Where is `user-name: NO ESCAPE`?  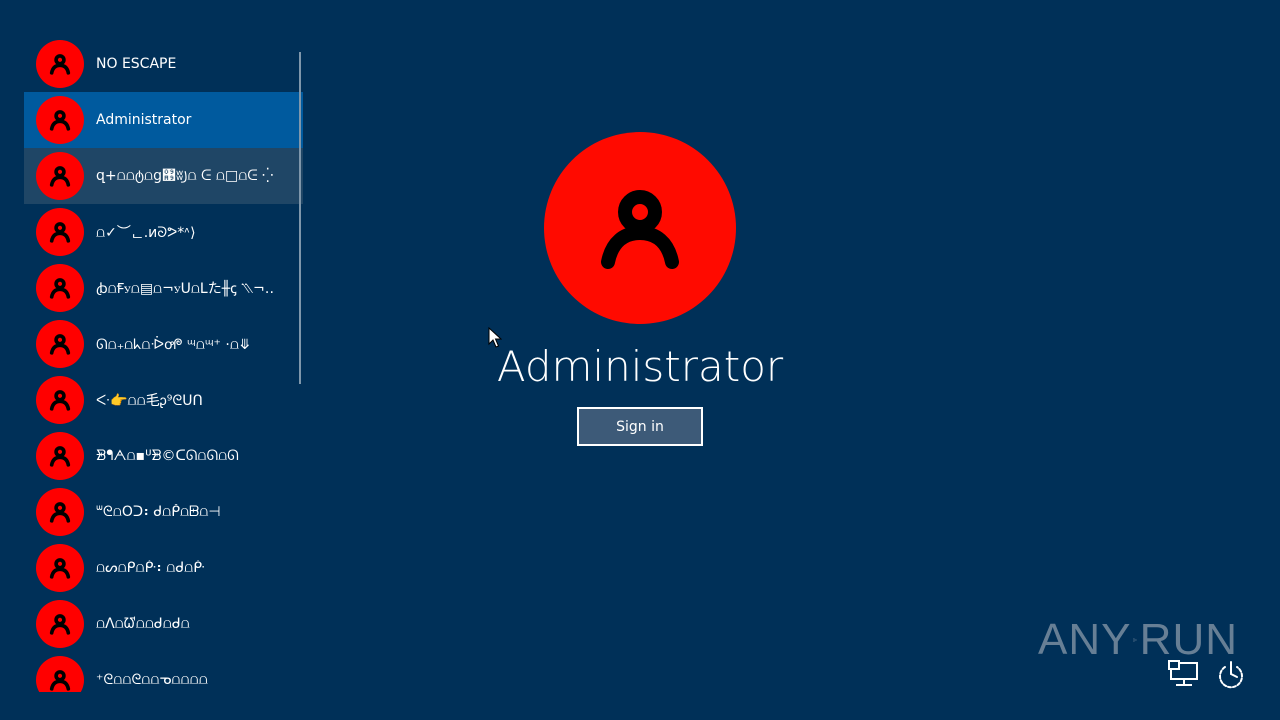
user-name: NO ESCAPE is located at coordinates (136, 64).